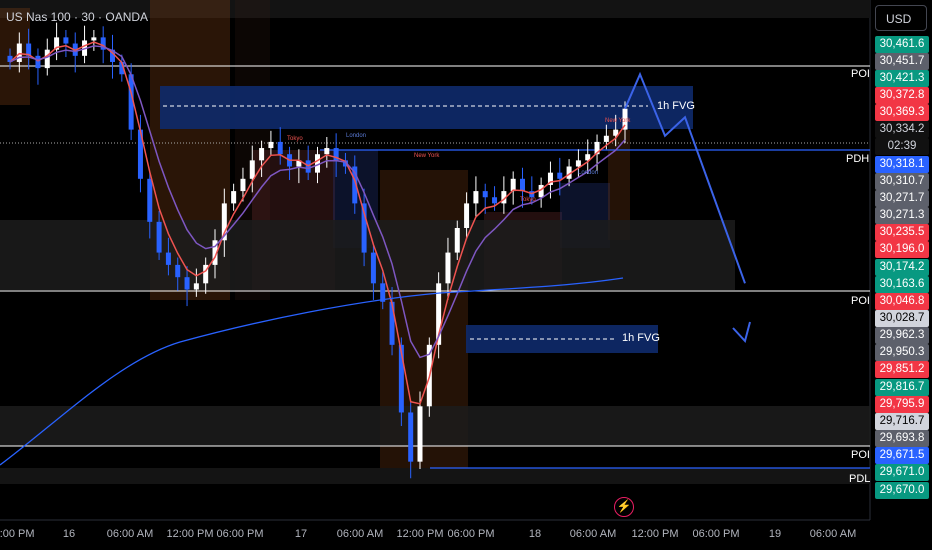  Describe the element at coordinates (902, 387) in the screenshot. I see `price-label: 29,816.7` at that location.